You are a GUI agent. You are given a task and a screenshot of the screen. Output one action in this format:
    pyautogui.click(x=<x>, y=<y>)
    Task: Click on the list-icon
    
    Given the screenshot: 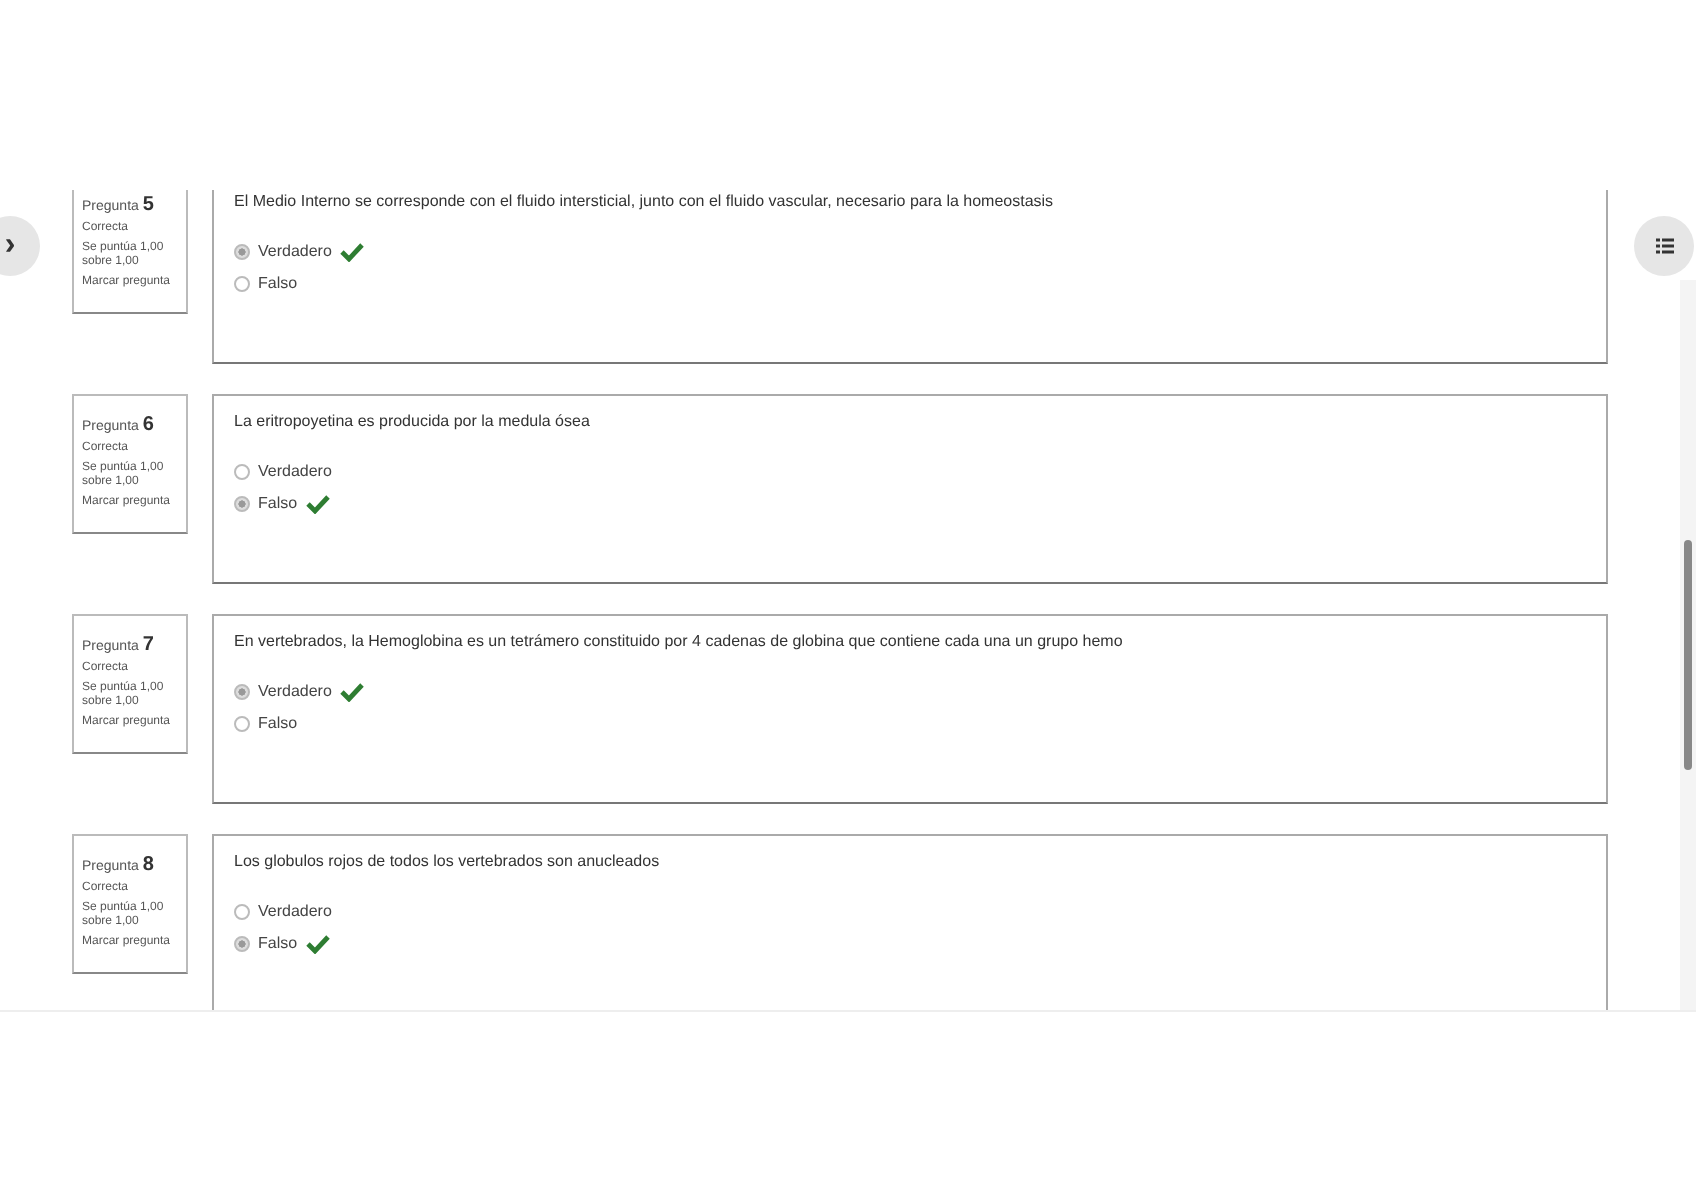 What is the action you would take?
    pyautogui.click(x=1664, y=246)
    